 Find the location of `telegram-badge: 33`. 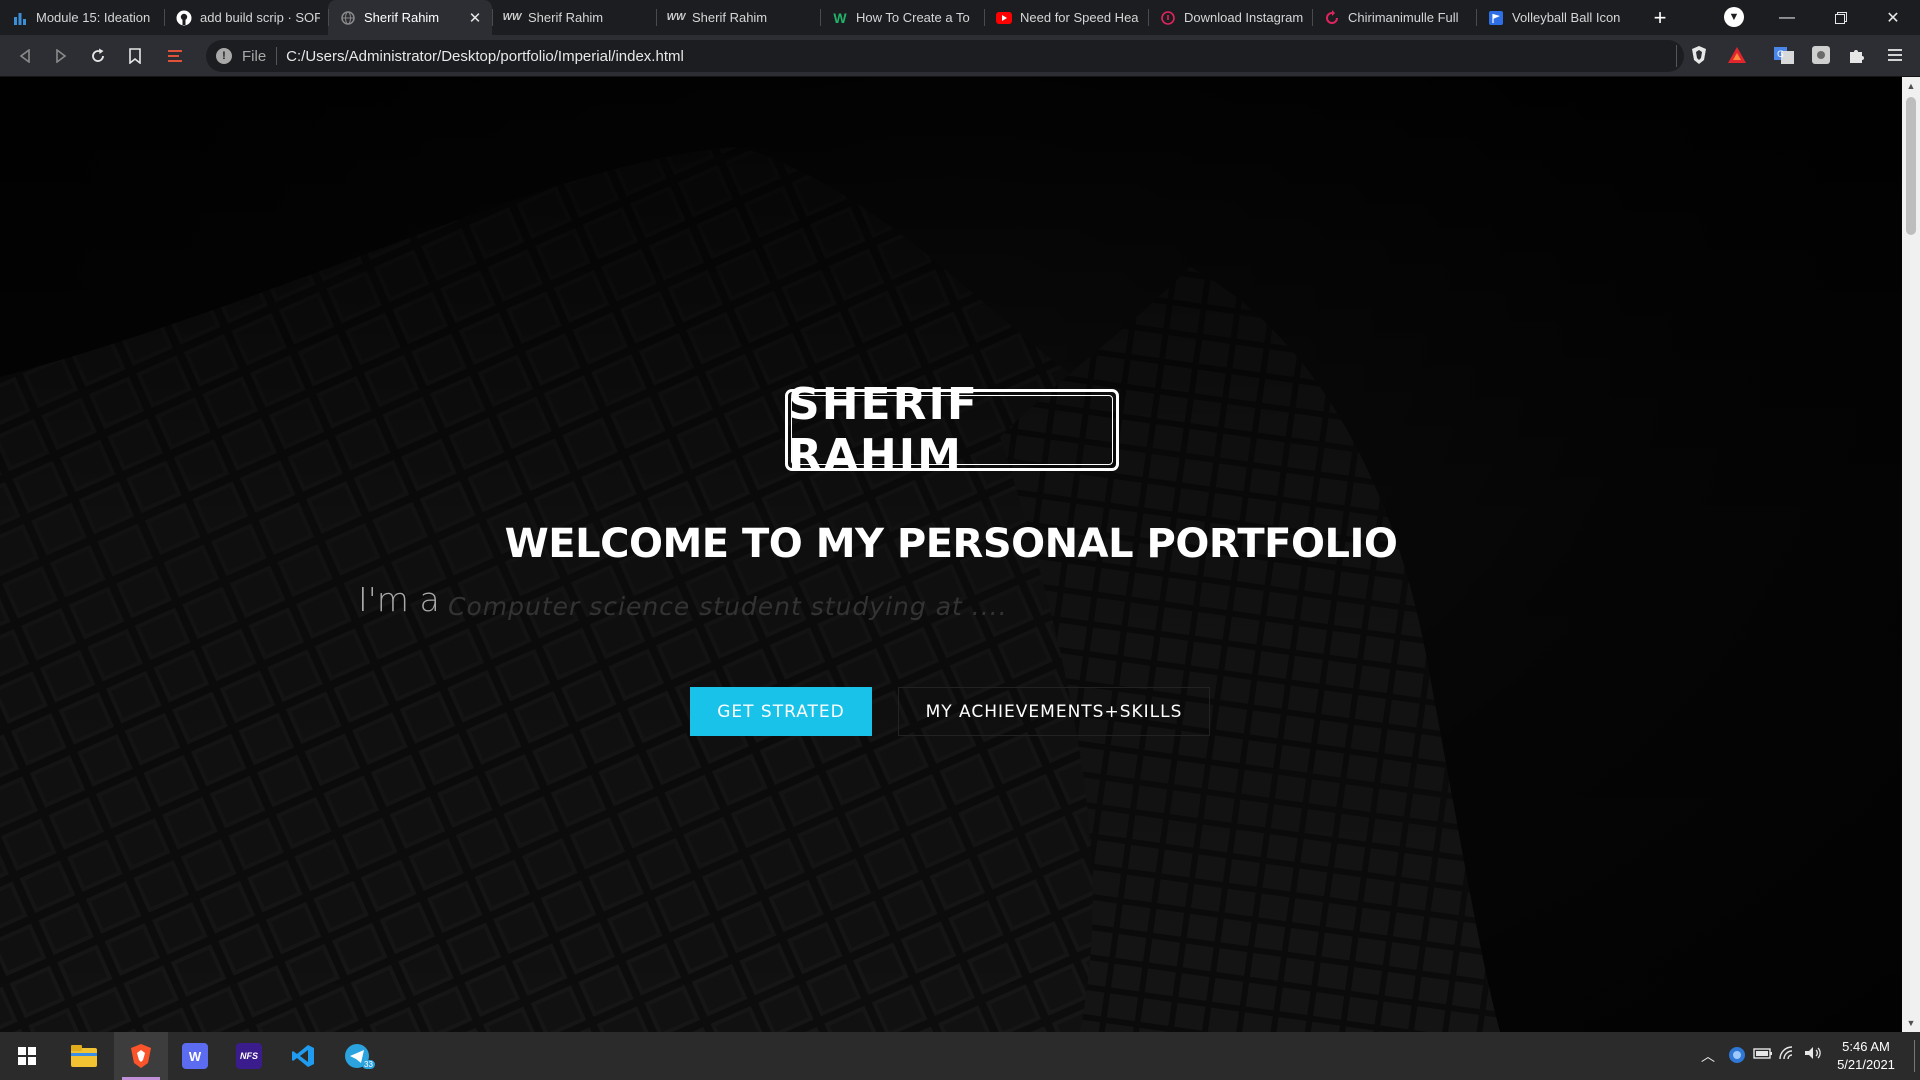

telegram-badge: 33 is located at coordinates (368, 1064).